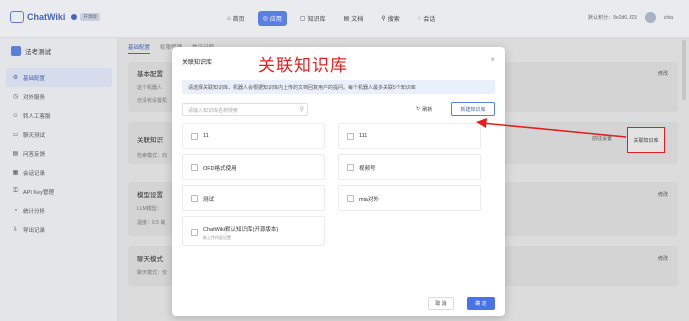 The height and width of the screenshot is (321, 689). I want to click on knowledge-name: 测试, so click(209, 200).